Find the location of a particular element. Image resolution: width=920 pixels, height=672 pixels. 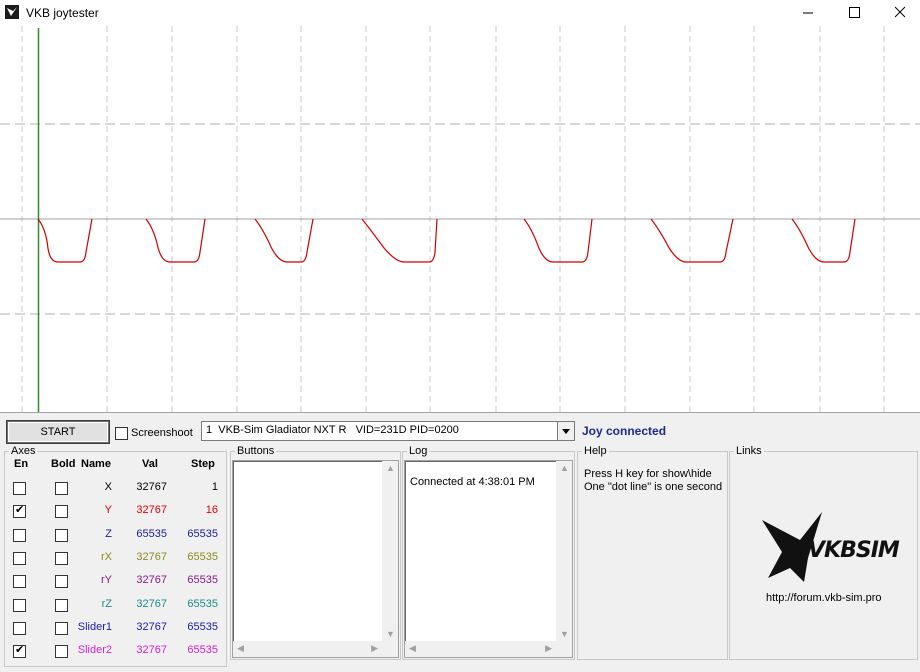

buttons-hscrollbar: ◀ ▶ is located at coordinates (307, 649).